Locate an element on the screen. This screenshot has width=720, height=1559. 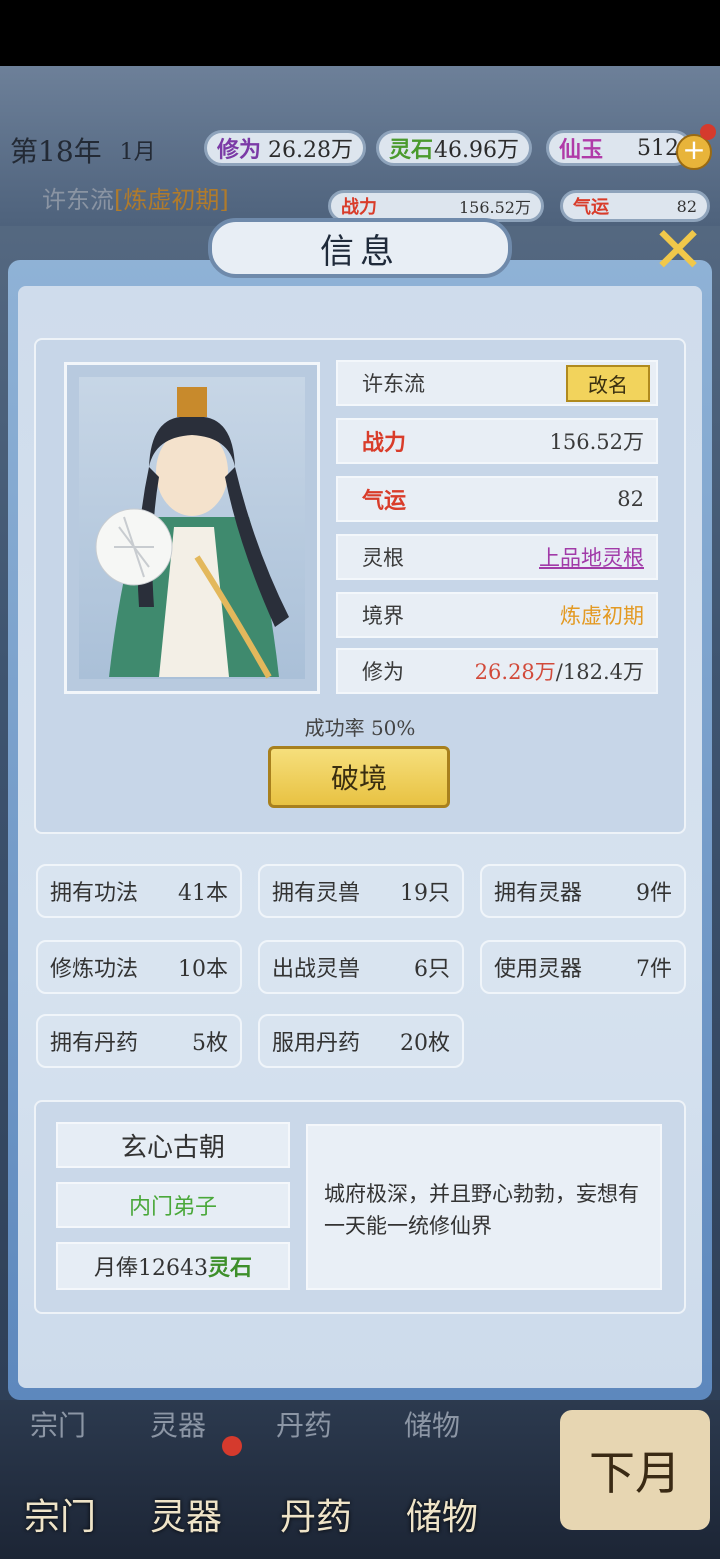
character-portrait is located at coordinates (192, 528).